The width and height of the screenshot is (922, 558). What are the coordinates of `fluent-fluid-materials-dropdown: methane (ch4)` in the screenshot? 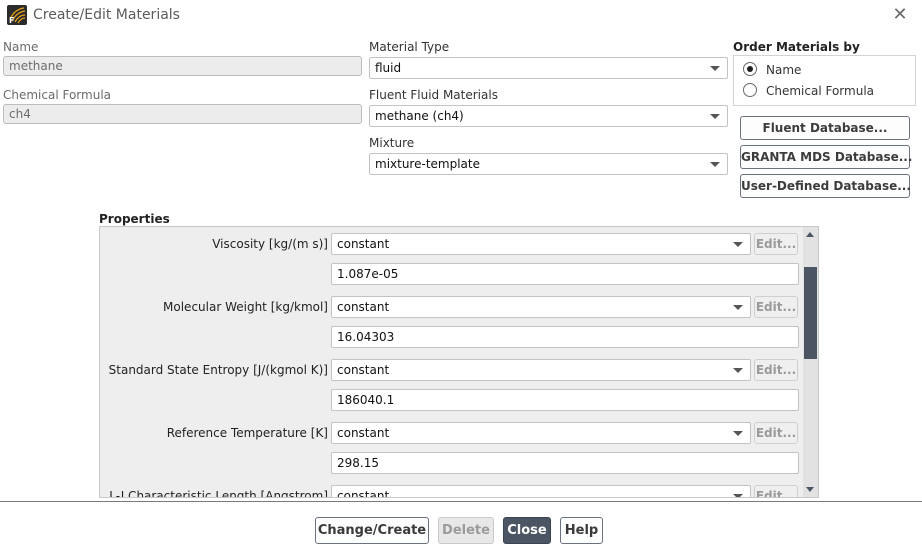 It's located at (548, 116).